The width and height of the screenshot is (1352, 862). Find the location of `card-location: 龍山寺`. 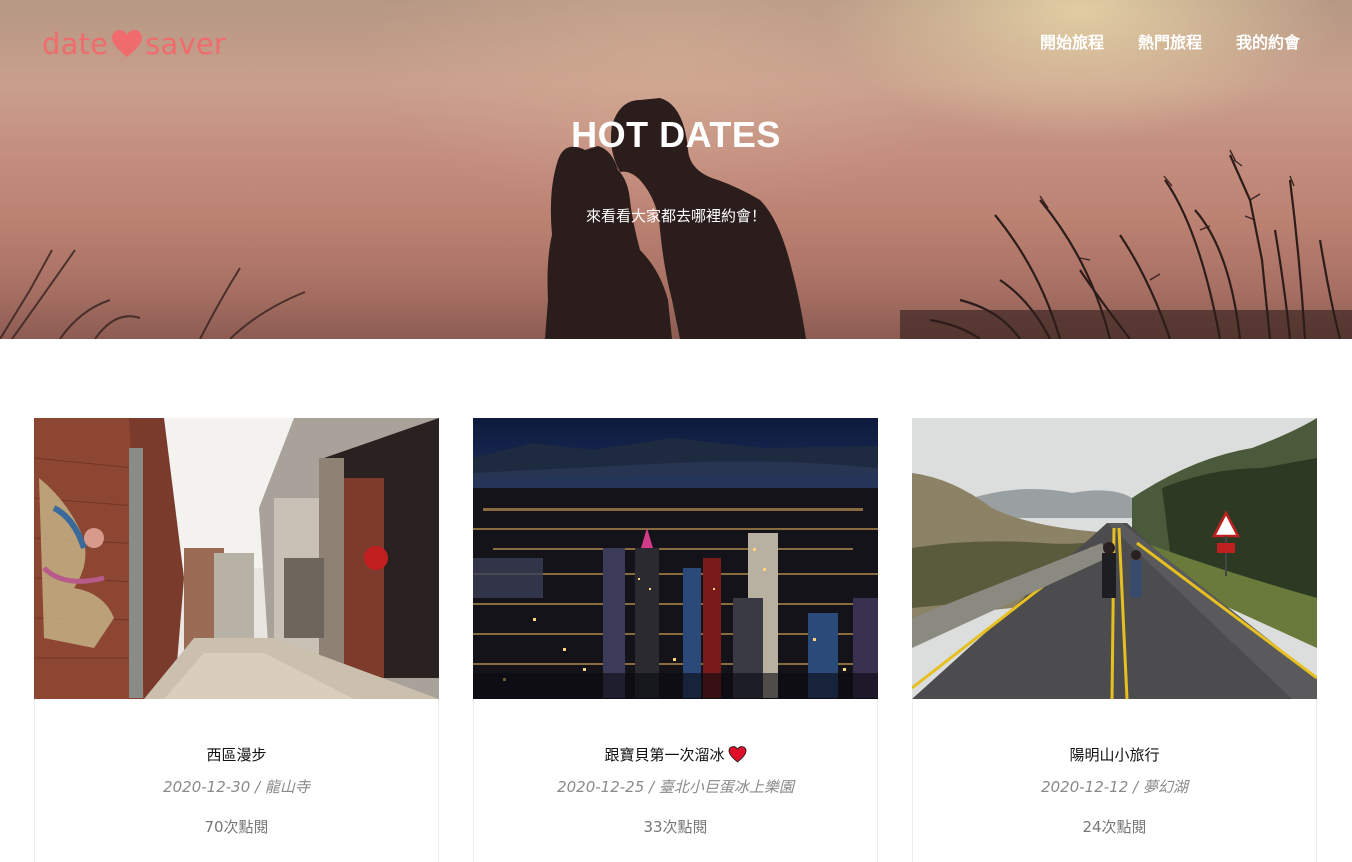

card-location: 龍山寺 is located at coordinates (287, 787).